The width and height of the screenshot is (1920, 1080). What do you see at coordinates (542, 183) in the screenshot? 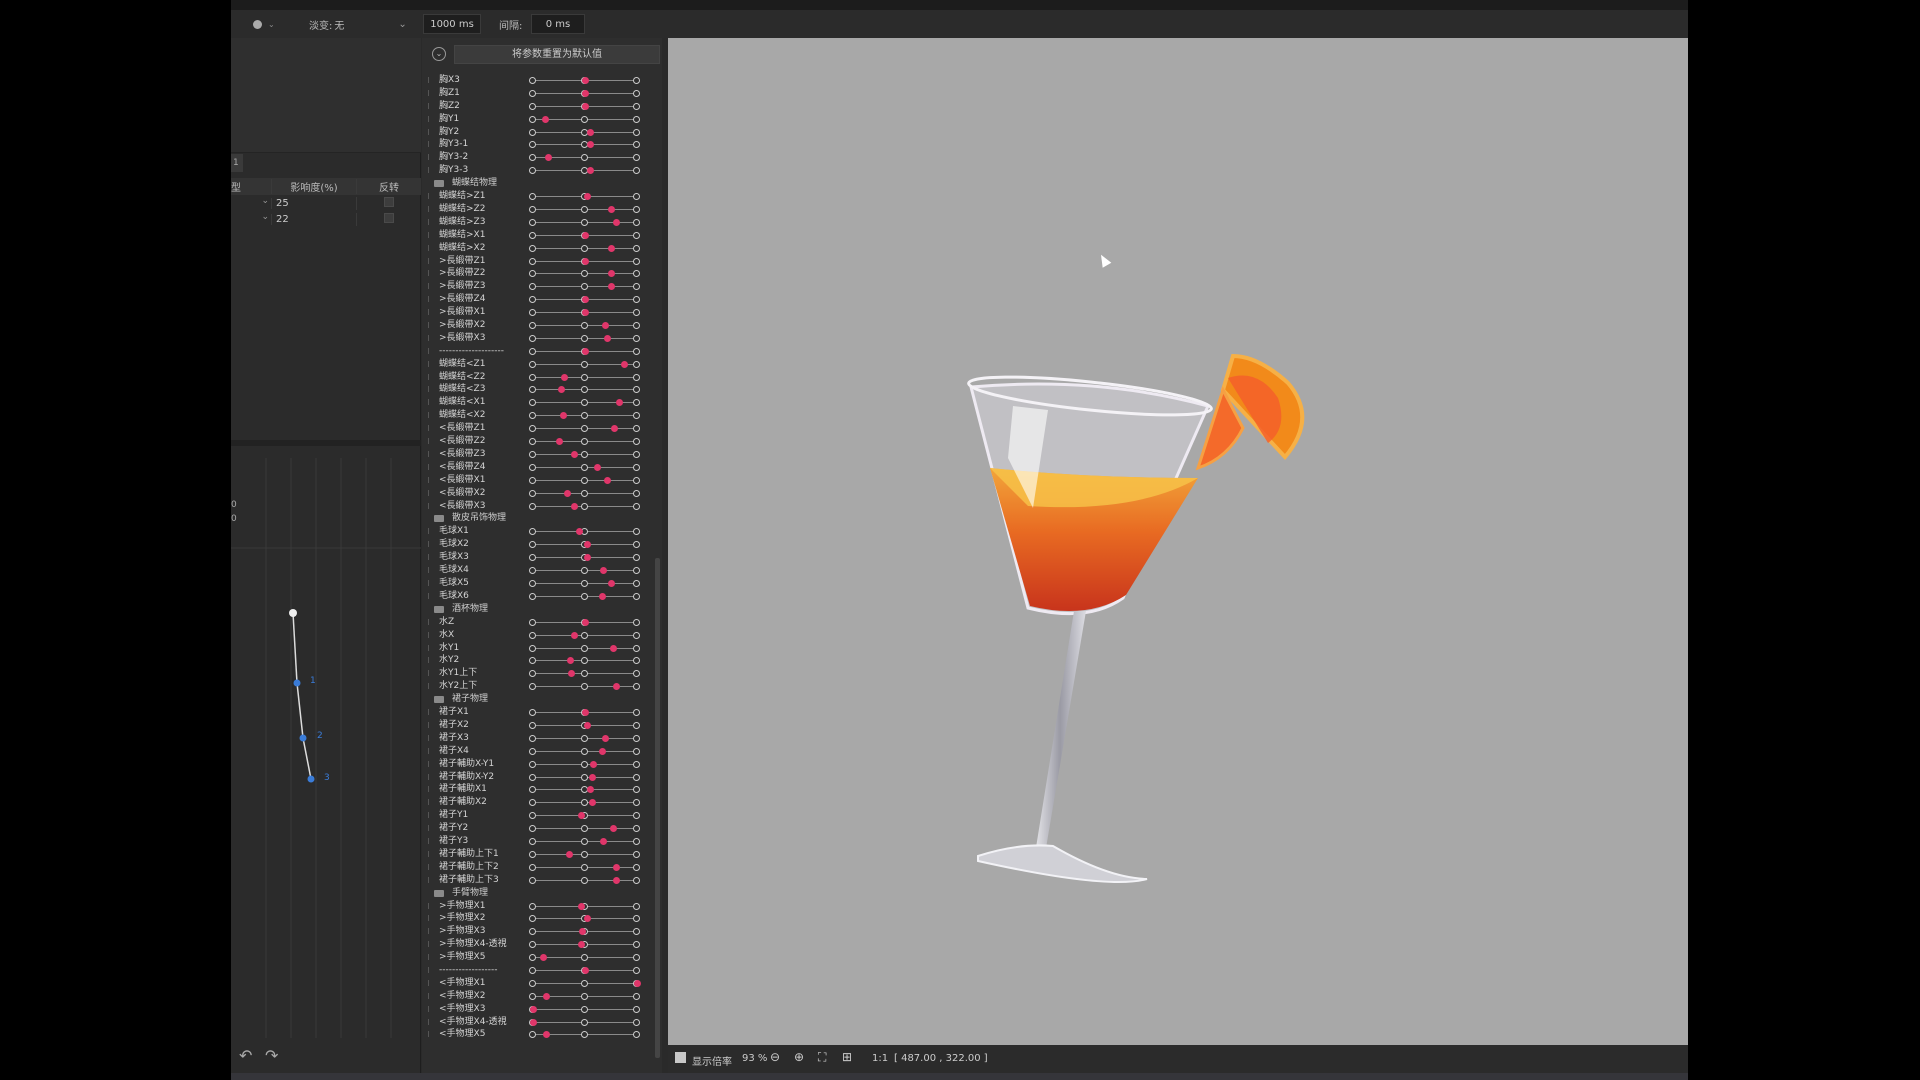
I see `parameter-group: 蝴蝶结物理` at bounding box center [542, 183].